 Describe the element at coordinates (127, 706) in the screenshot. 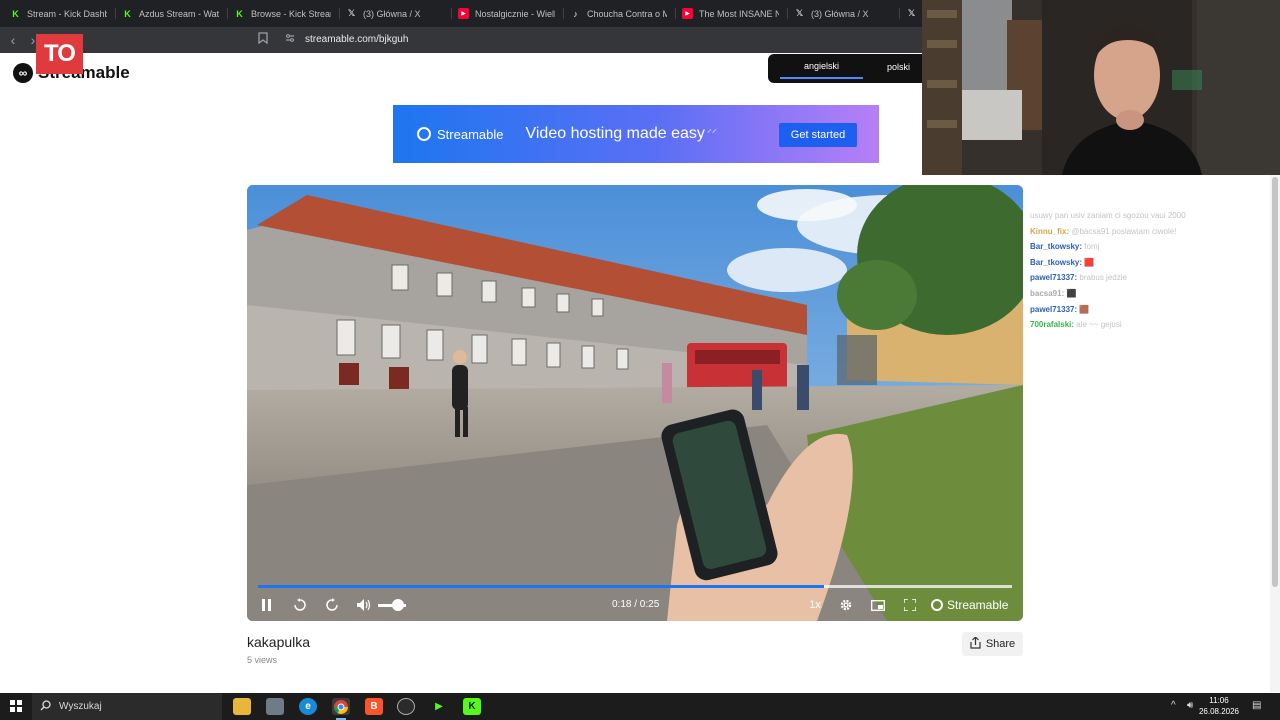

I see `taskbar-search: Wyszukaj` at that location.